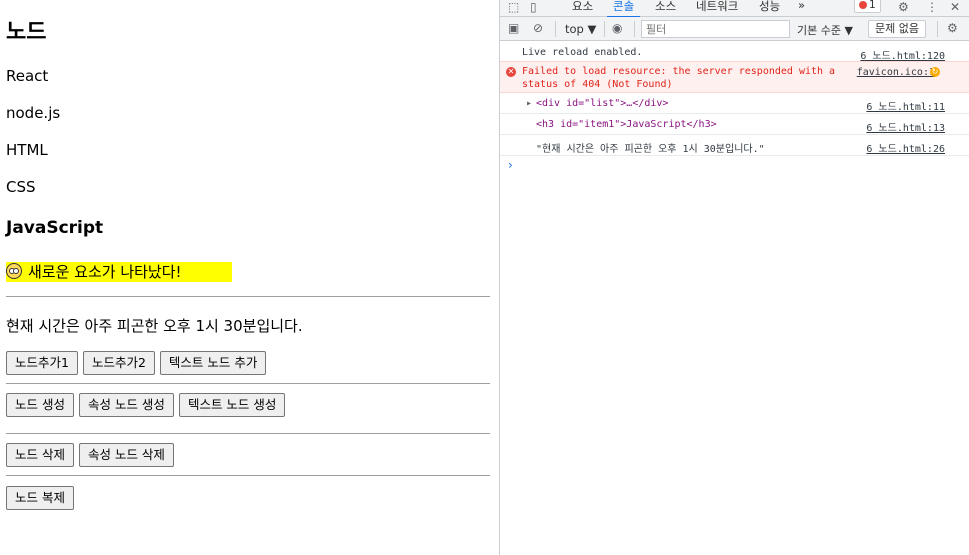  What do you see at coordinates (905, 105) in the screenshot?
I see `log-source-link: 6 노드.html:11` at bounding box center [905, 105].